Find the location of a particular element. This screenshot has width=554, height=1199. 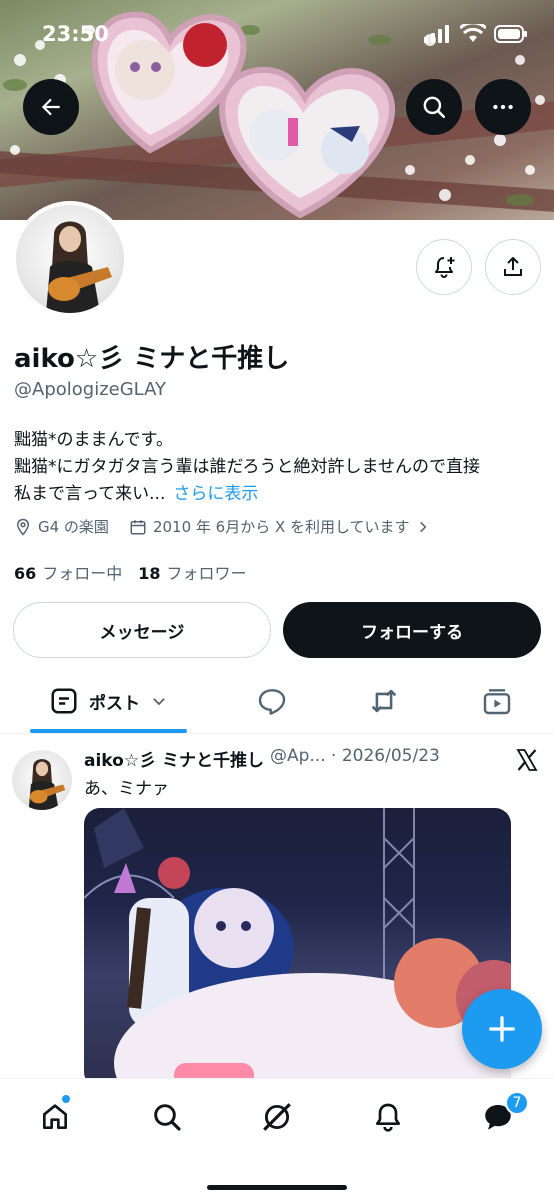

back-arrow-icon is located at coordinates (50, 107).